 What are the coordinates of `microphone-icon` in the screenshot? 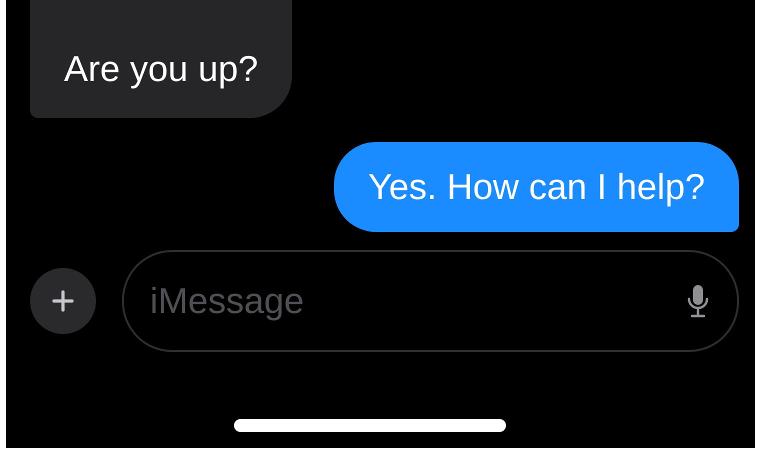 It's located at (698, 301).